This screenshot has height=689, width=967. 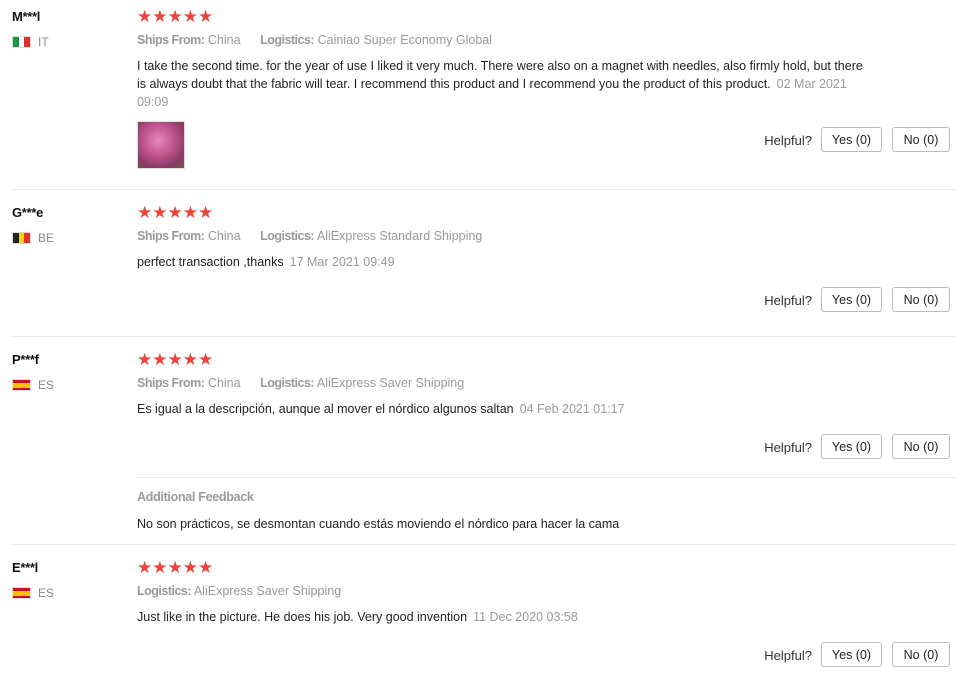 I want to click on additional-feedback-divider, so click(x=546, y=477).